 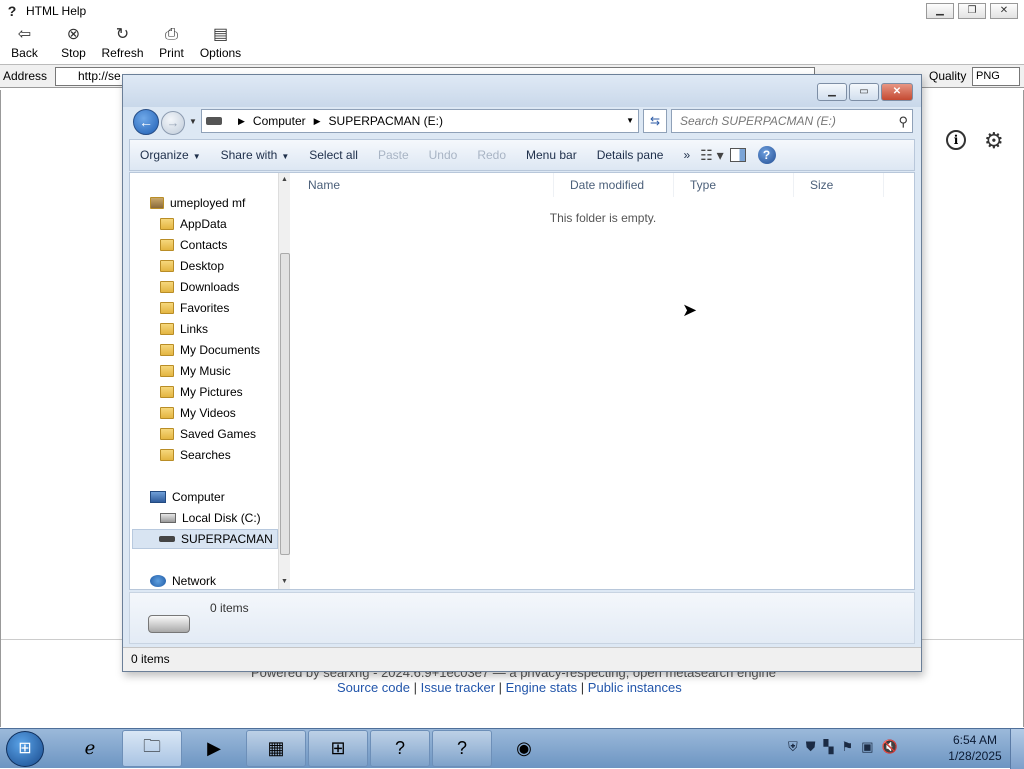 I want to click on redo-button: Redo, so click(x=491, y=155).